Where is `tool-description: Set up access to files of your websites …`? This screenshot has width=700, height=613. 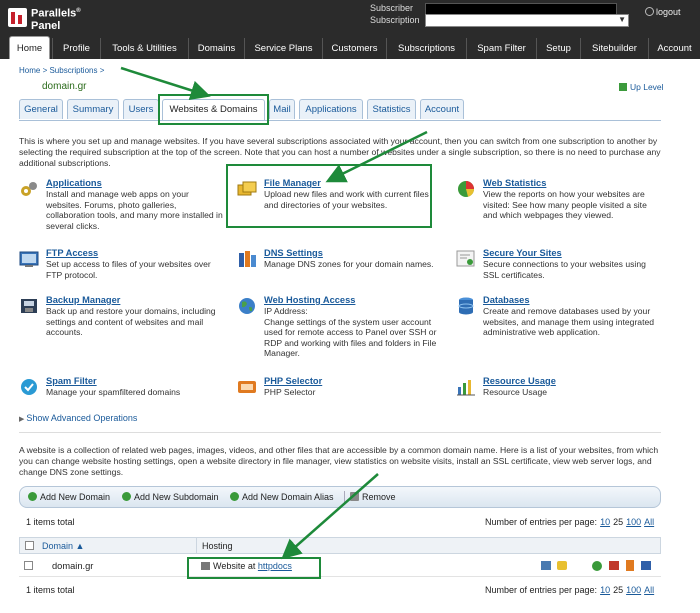 tool-description: Set up access to files of your websites … is located at coordinates (128, 269).